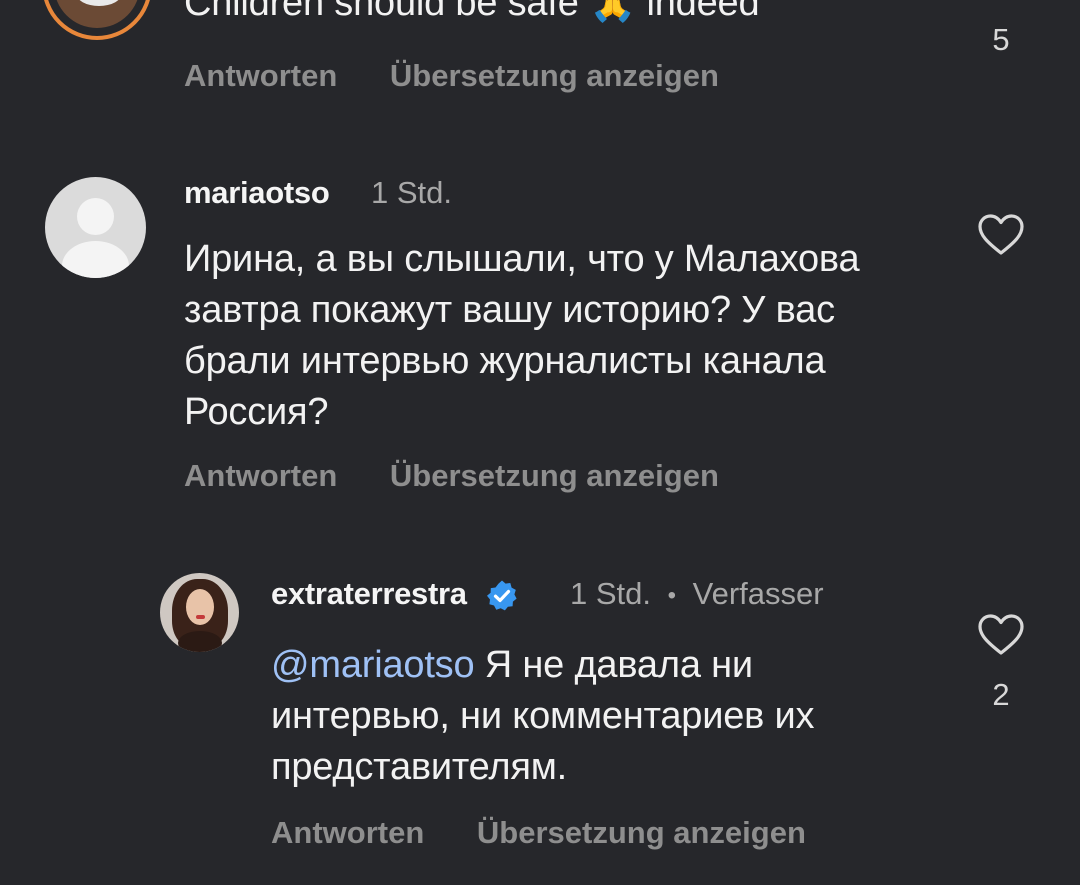 This screenshot has height=885, width=1080. What do you see at coordinates (502, 595) in the screenshot?
I see `verified-badge-icon` at bounding box center [502, 595].